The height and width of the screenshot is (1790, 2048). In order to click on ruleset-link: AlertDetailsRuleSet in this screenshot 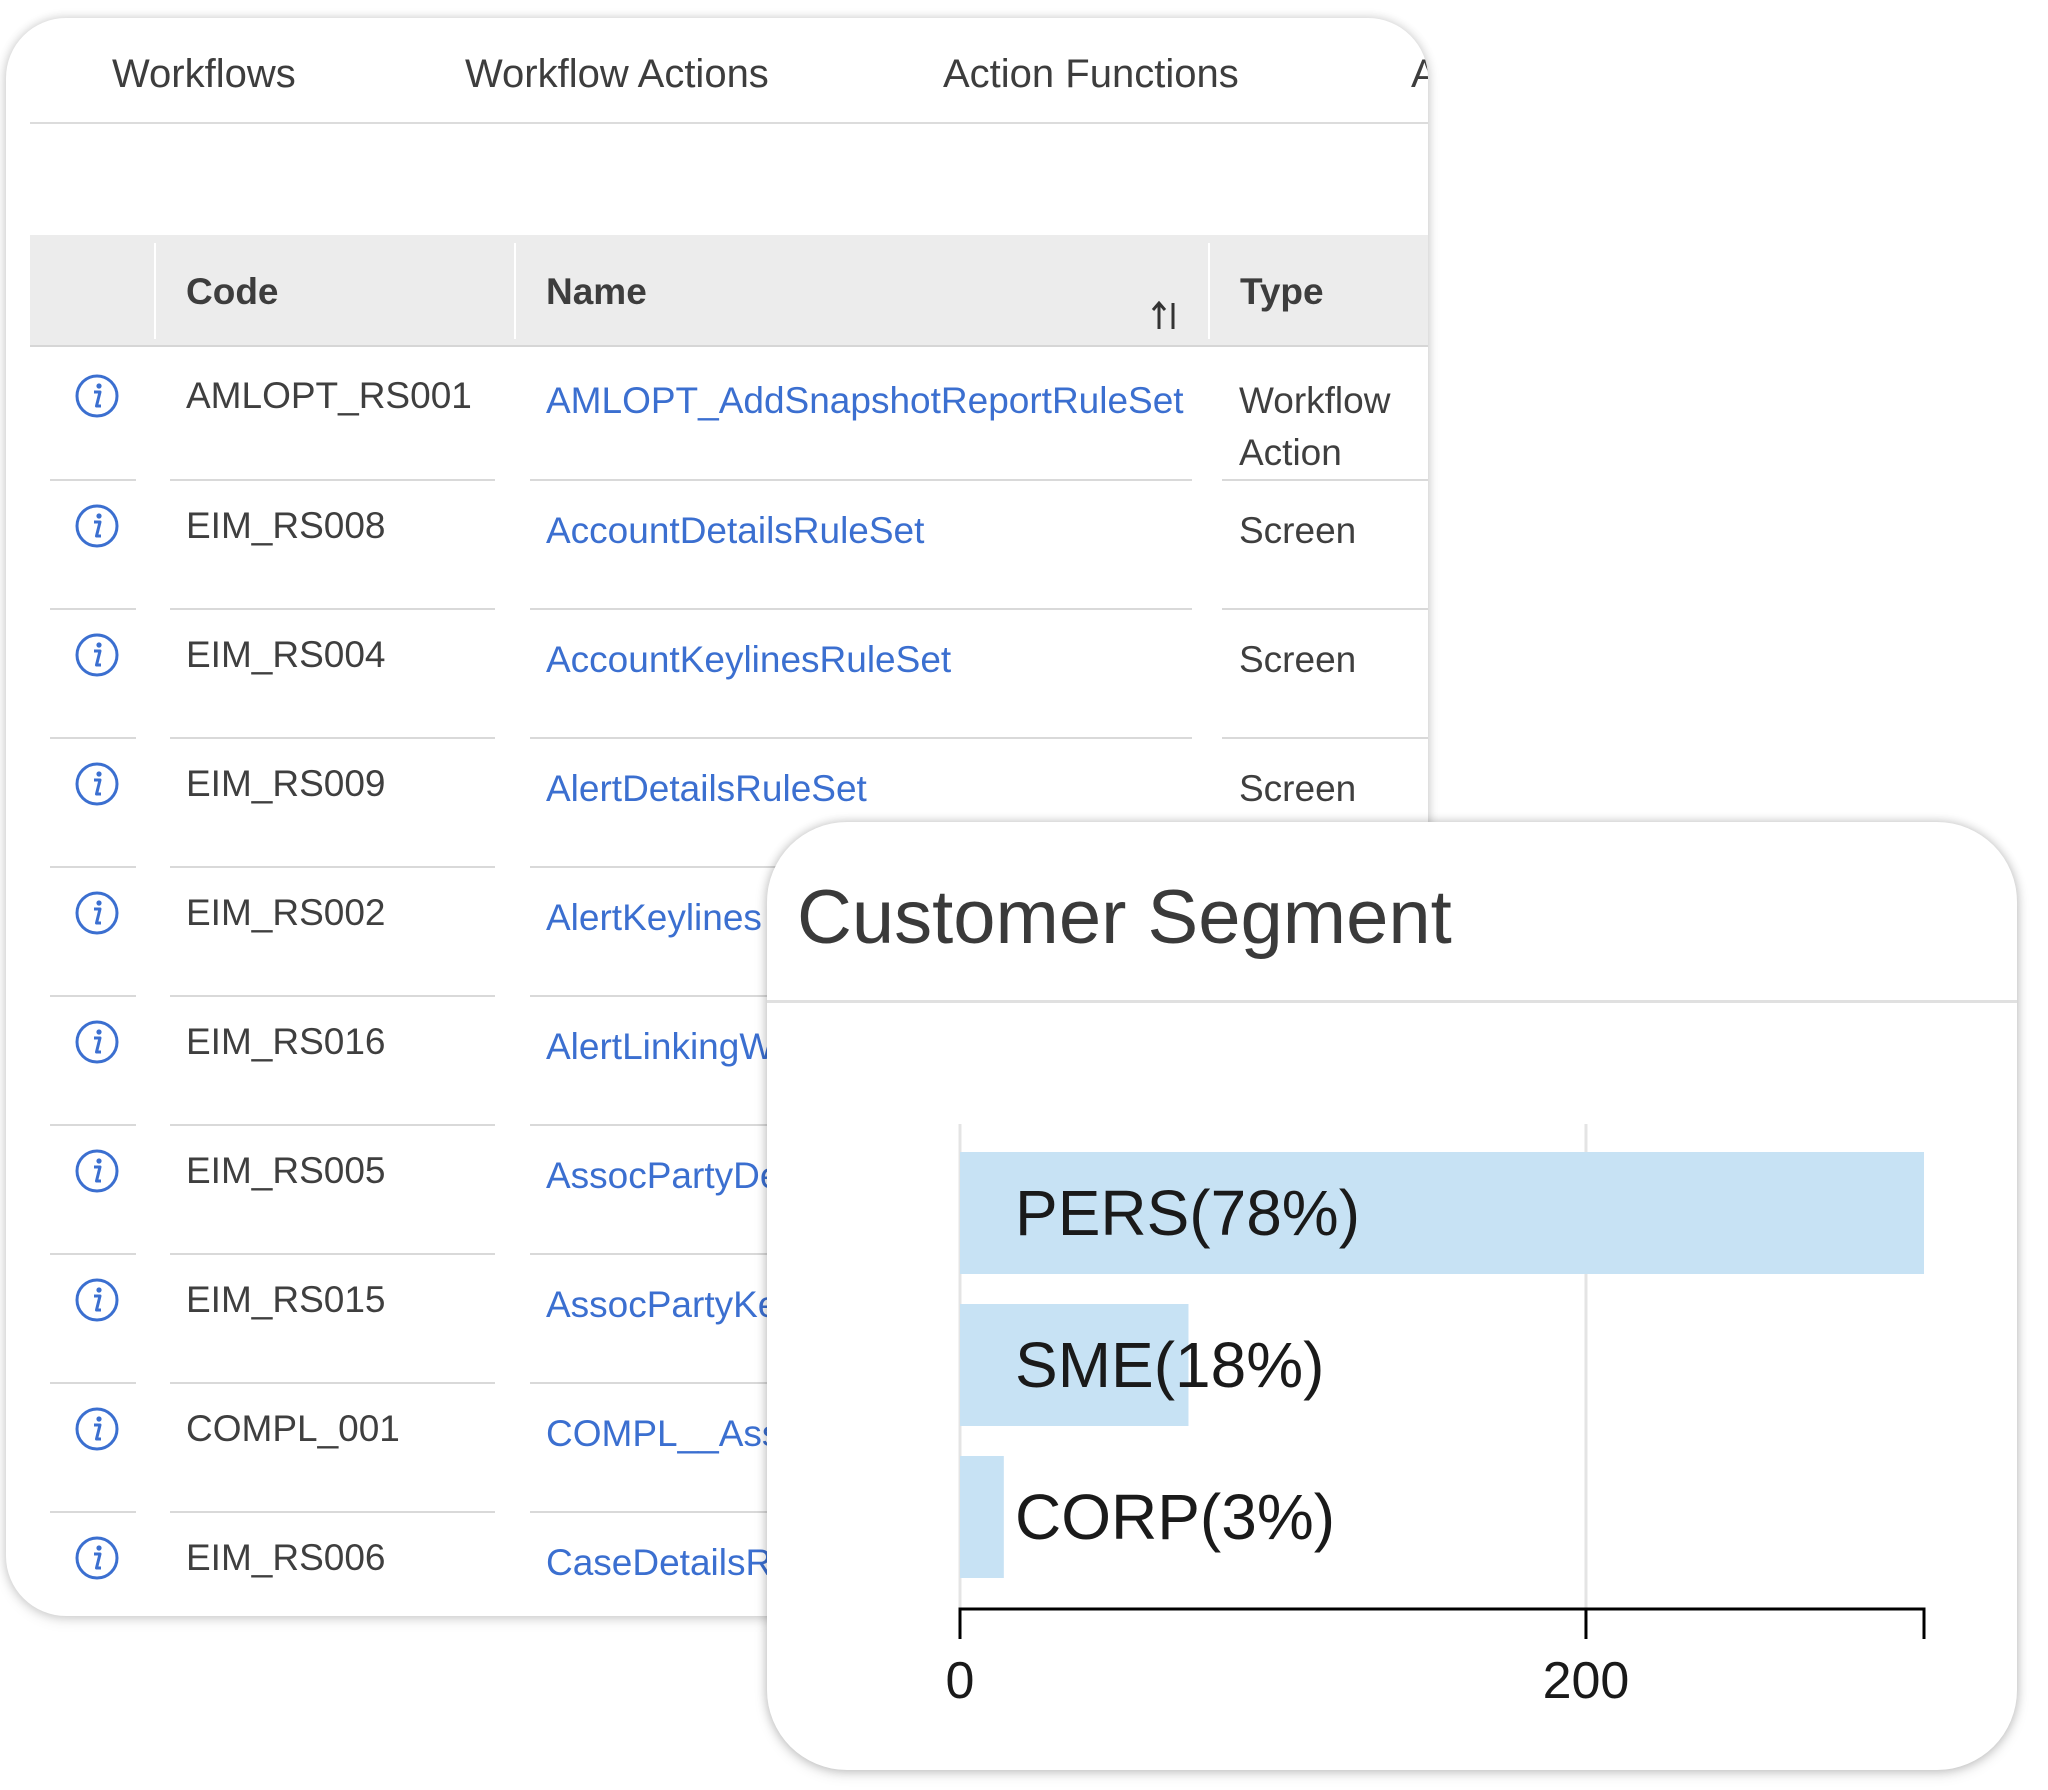, I will do `click(866, 789)`.